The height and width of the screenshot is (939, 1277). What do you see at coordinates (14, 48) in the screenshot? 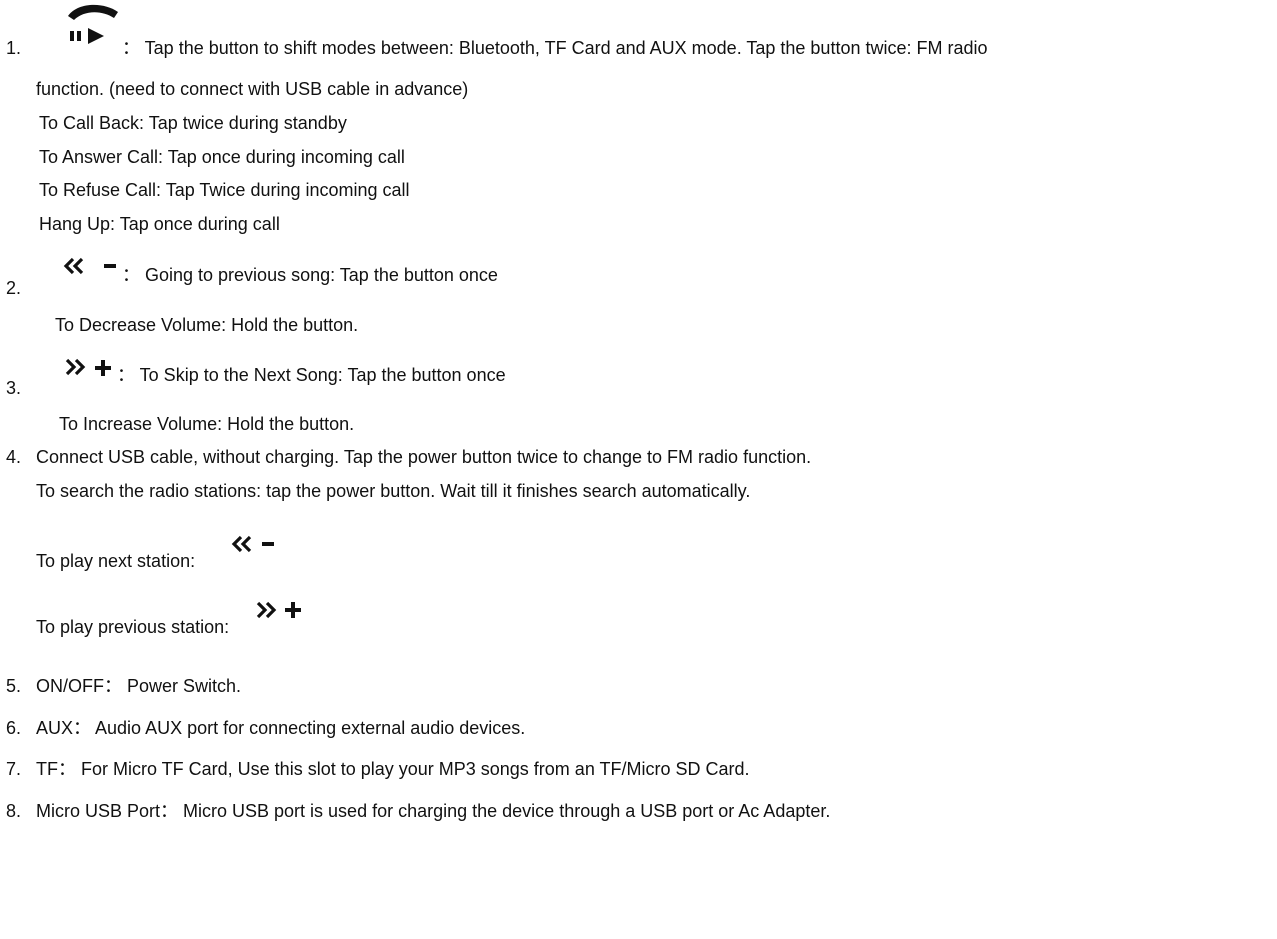
I see `item-number: 1.` at bounding box center [14, 48].